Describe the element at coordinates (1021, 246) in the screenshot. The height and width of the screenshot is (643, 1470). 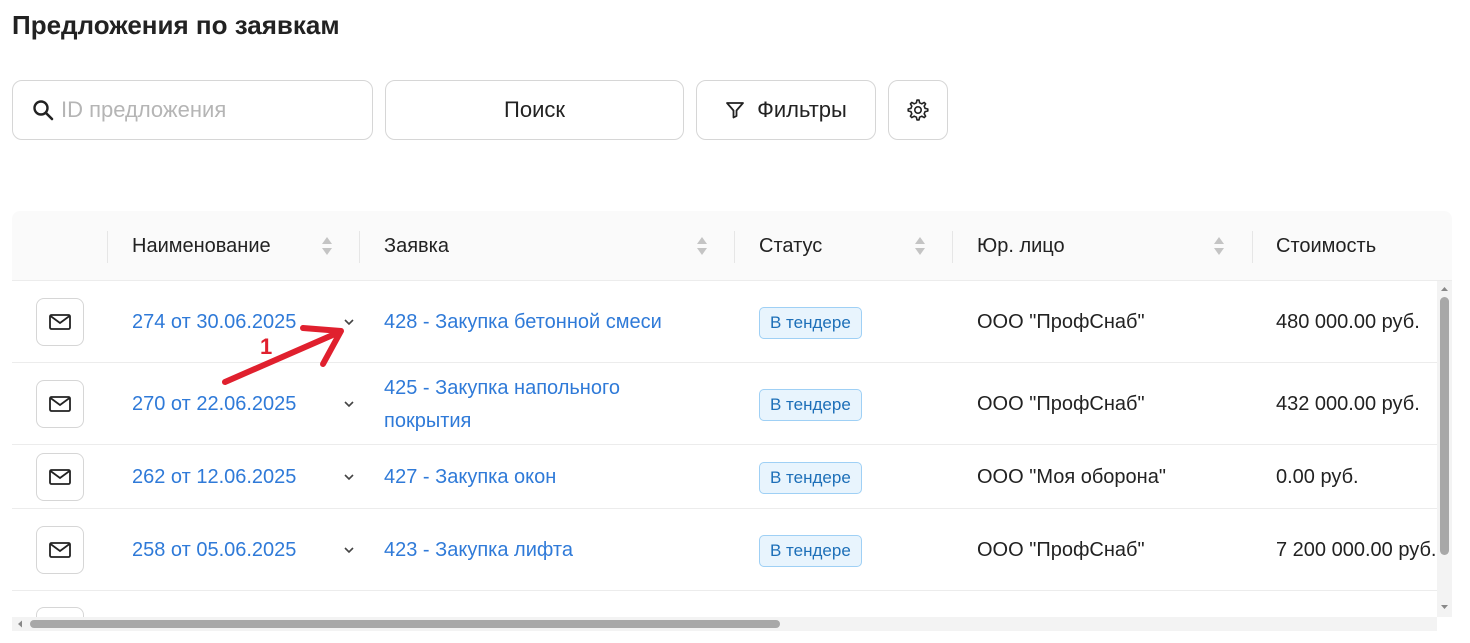
I see `column-header-entity: Юр. лицо` at that location.